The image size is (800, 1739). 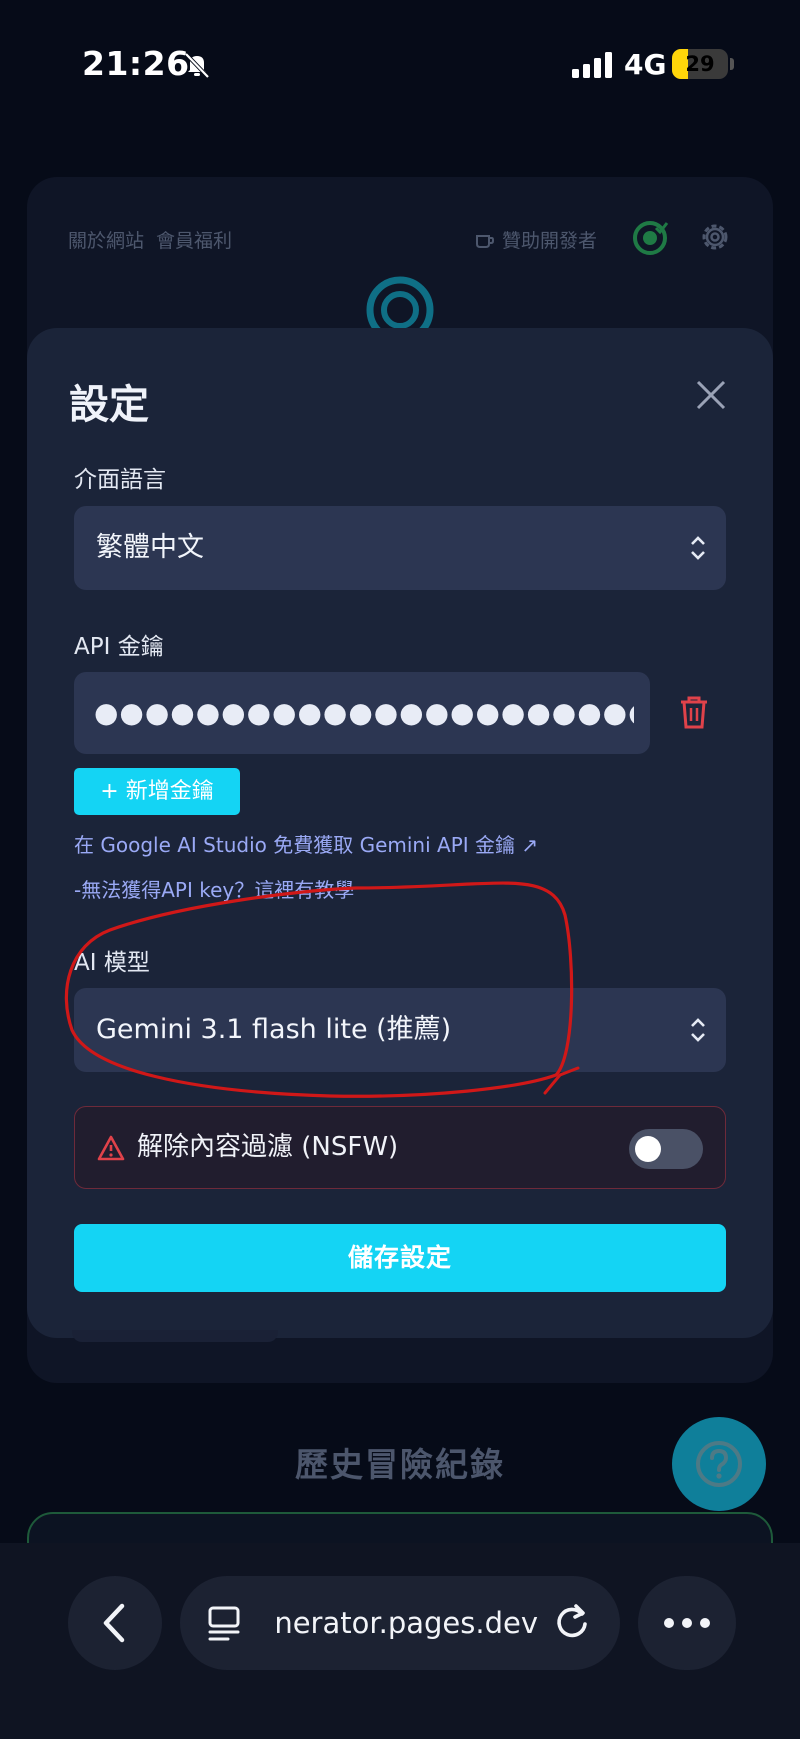 I want to click on chevron-left-icon, so click(x=114, y=1623).